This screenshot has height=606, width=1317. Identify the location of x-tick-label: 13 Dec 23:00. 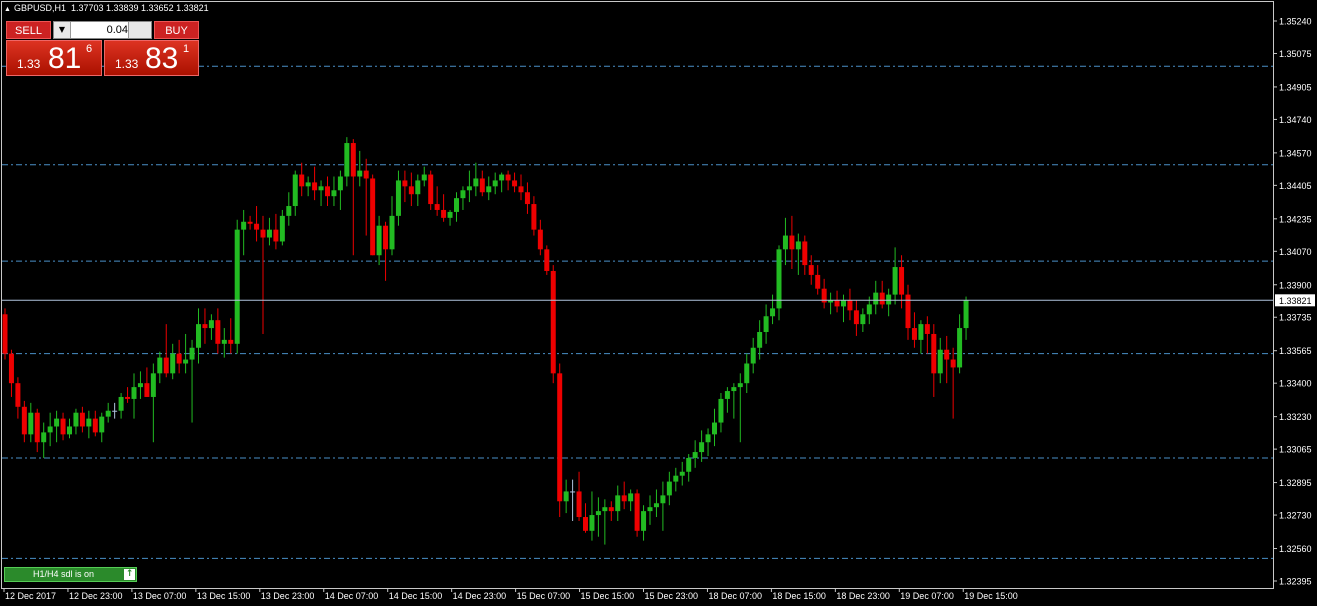
(288, 596).